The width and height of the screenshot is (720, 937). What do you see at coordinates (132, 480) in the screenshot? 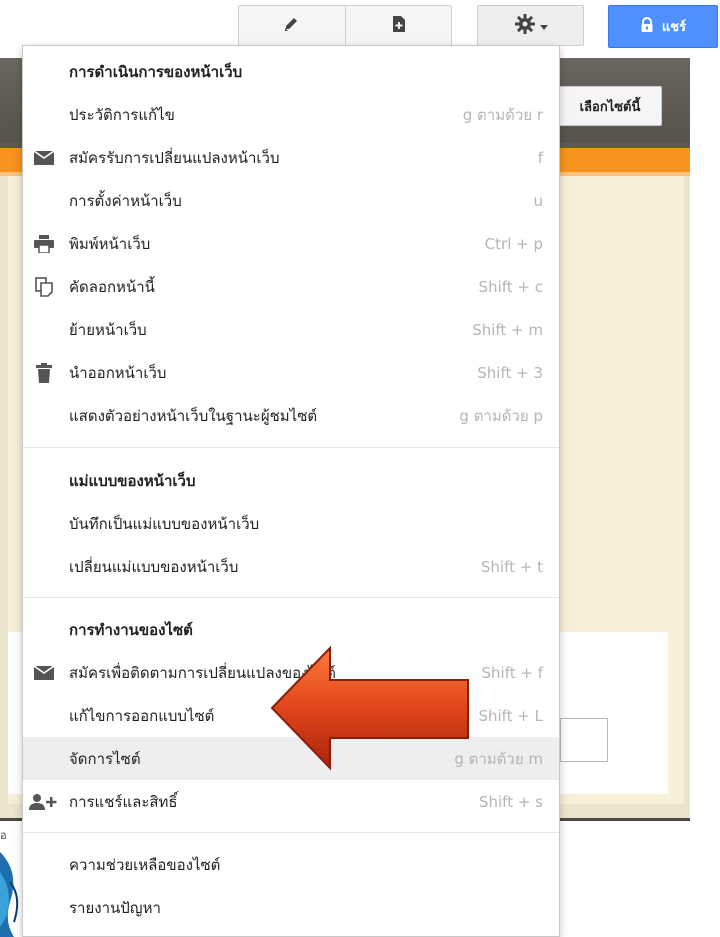
I see `section-header-page-templates: แม่แบบของหน้าเว็บ` at bounding box center [132, 480].